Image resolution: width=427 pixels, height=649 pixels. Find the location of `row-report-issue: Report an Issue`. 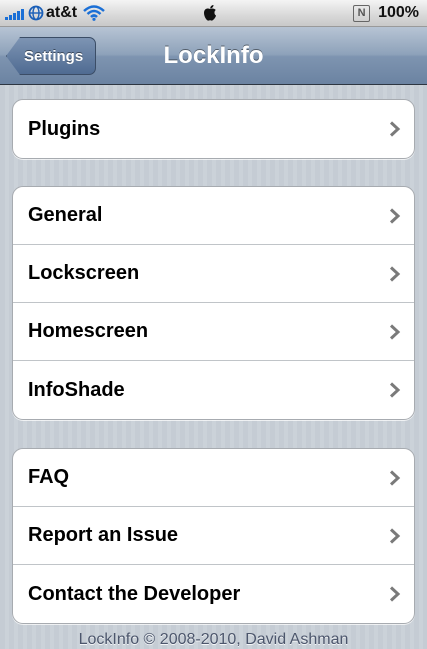

row-report-issue: Report an Issue is located at coordinates (213, 536).